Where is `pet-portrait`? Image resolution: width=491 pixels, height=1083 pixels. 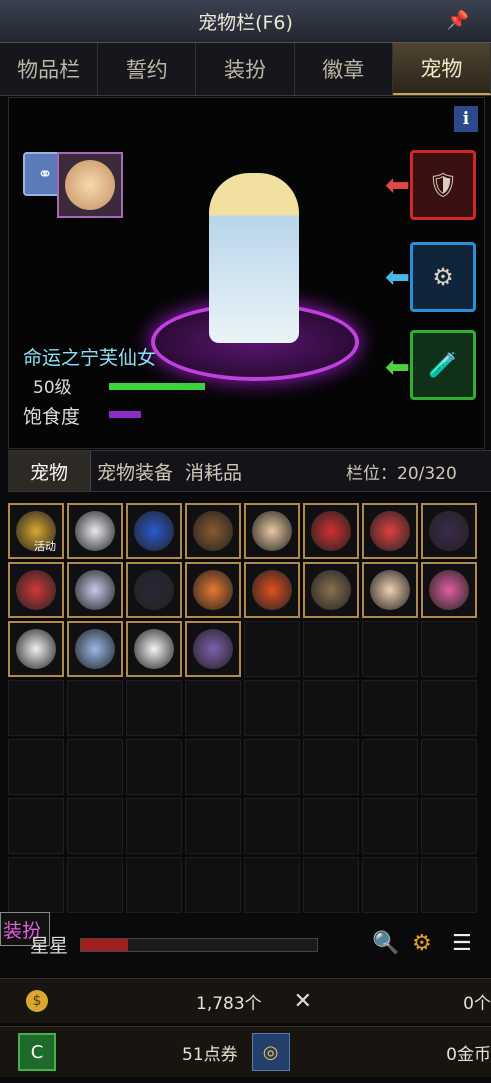
pet-portrait is located at coordinates (90, 185).